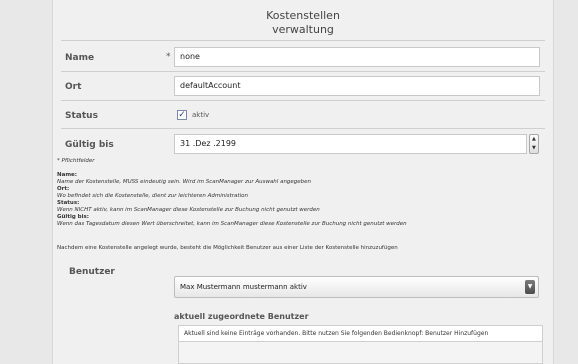 This screenshot has height=364, width=578. Describe the element at coordinates (80, 58) in the screenshot. I see `name-label: Name` at that location.